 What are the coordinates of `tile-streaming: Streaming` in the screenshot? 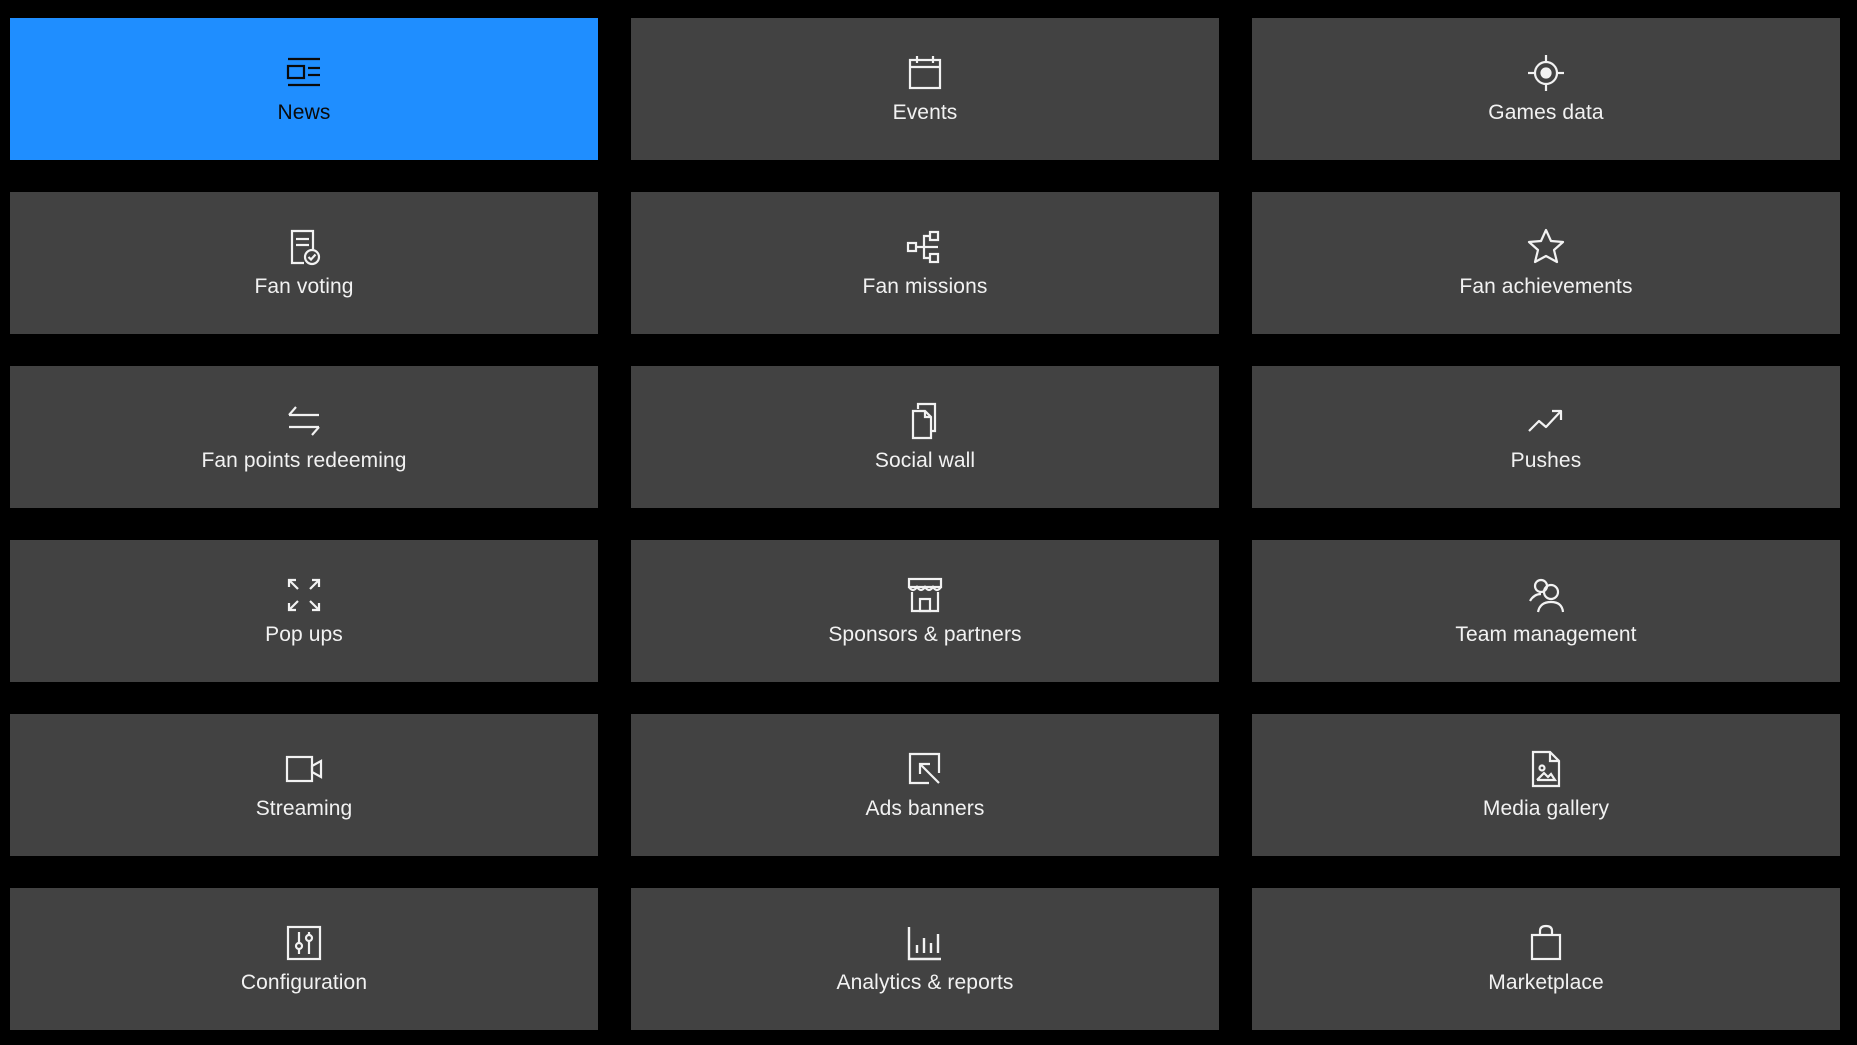 It's located at (304, 785).